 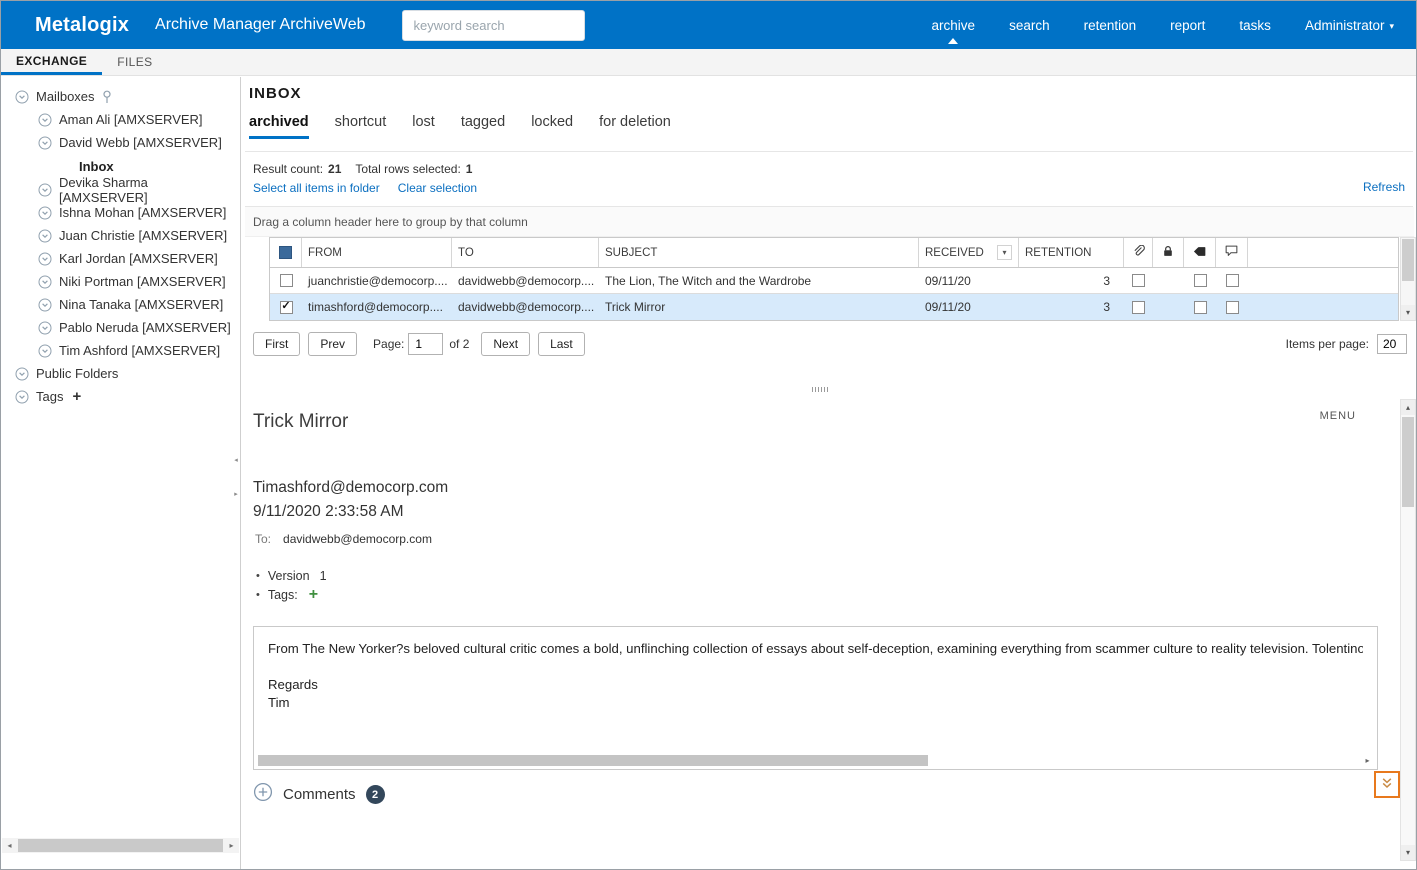 I want to click on sidebar-horizontal-scrollbar: ◂ ▸, so click(x=120, y=845).